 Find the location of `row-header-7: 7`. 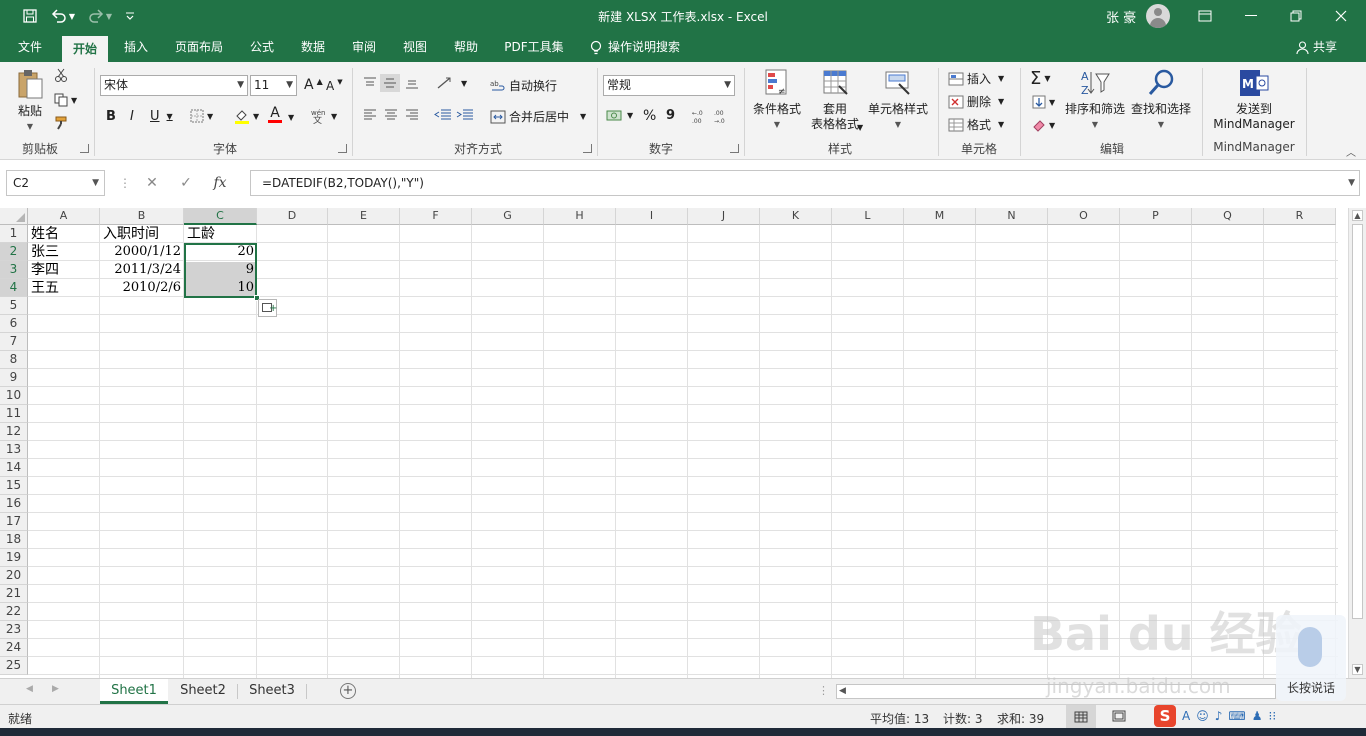

row-header-7: 7 is located at coordinates (14, 342).